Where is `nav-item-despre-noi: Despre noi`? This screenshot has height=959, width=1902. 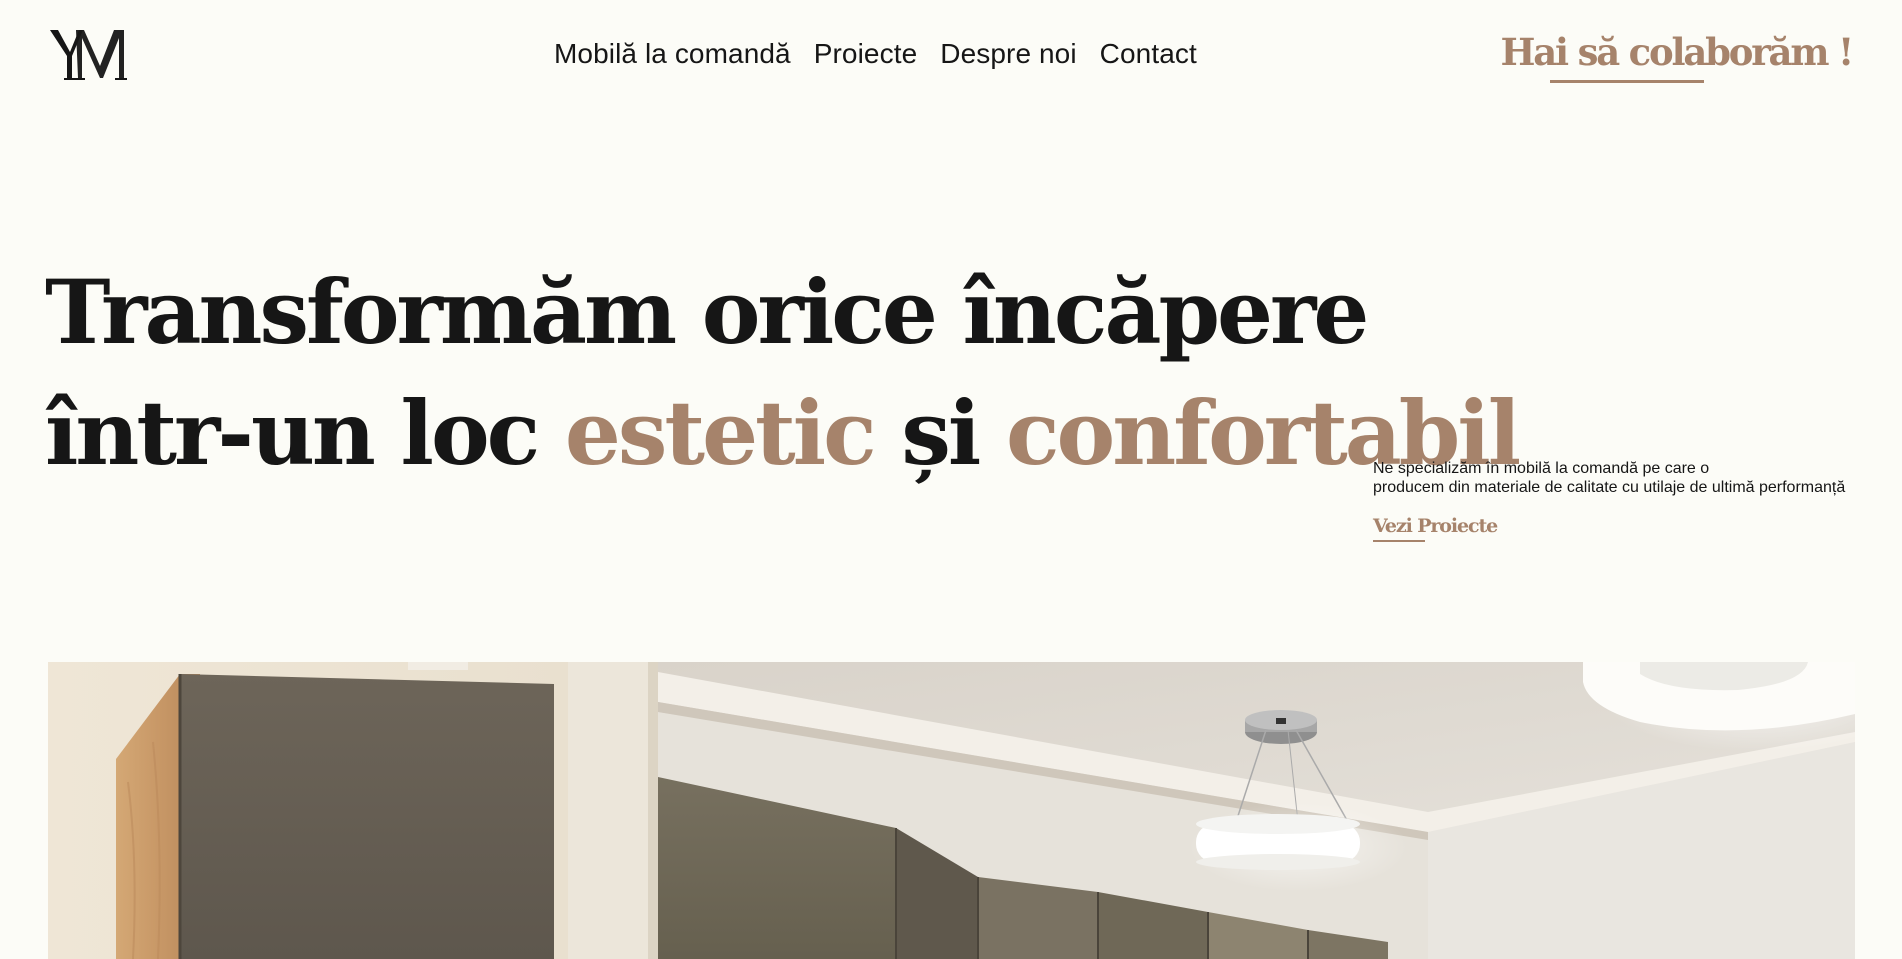
nav-item-despre-noi: Despre noi is located at coordinates (1008, 54).